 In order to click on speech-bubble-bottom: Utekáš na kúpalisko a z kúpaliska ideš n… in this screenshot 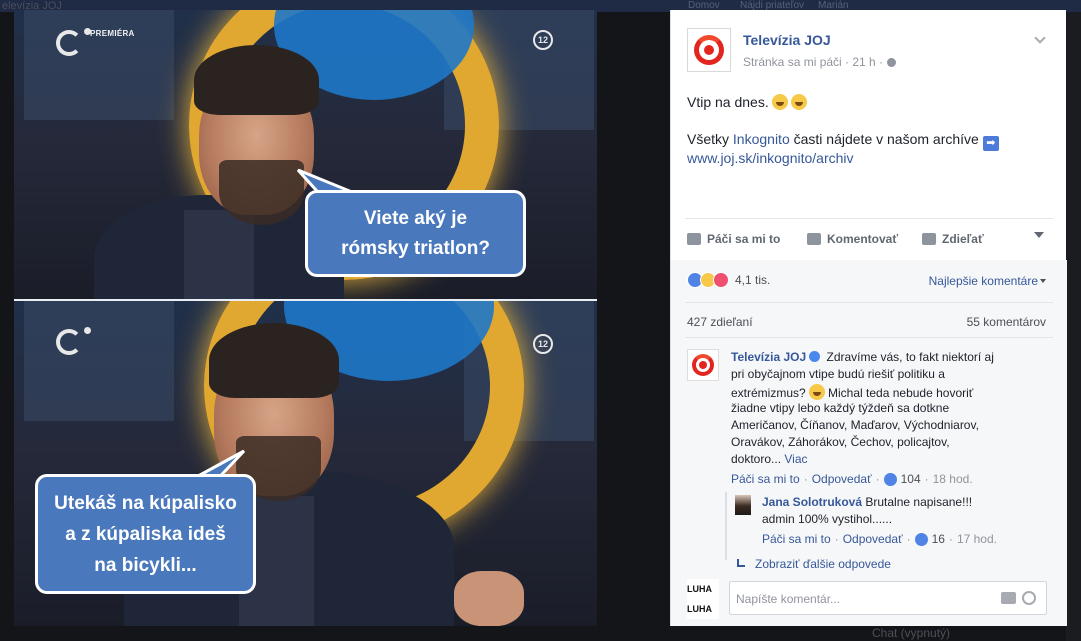, I will do `click(145, 534)`.